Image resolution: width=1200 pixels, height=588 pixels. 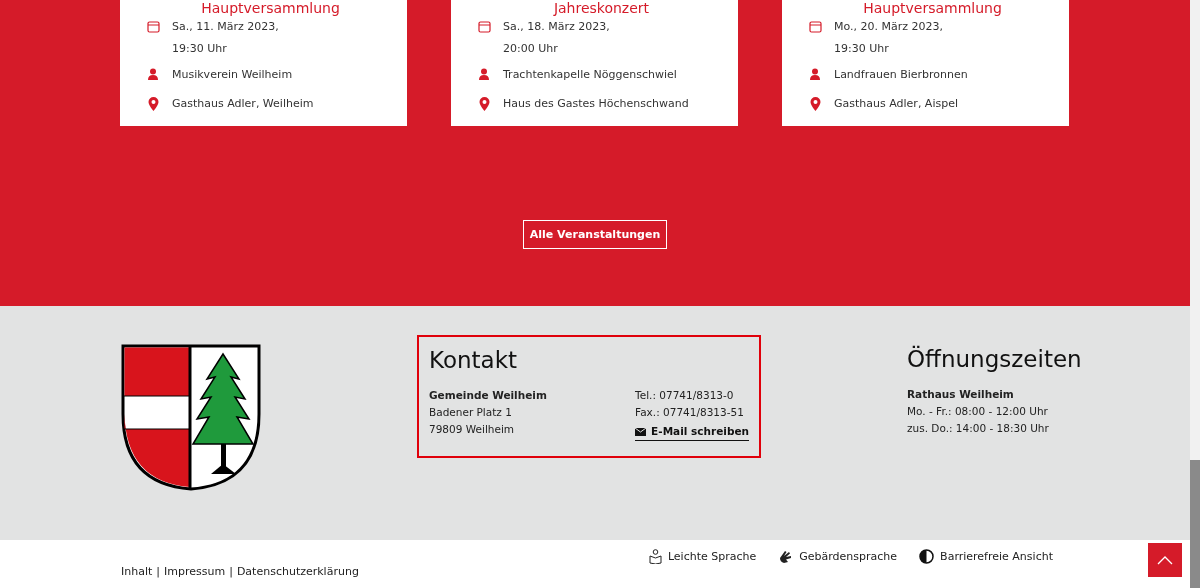 I want to click on scrollbar, so click(x=1195, y=294).